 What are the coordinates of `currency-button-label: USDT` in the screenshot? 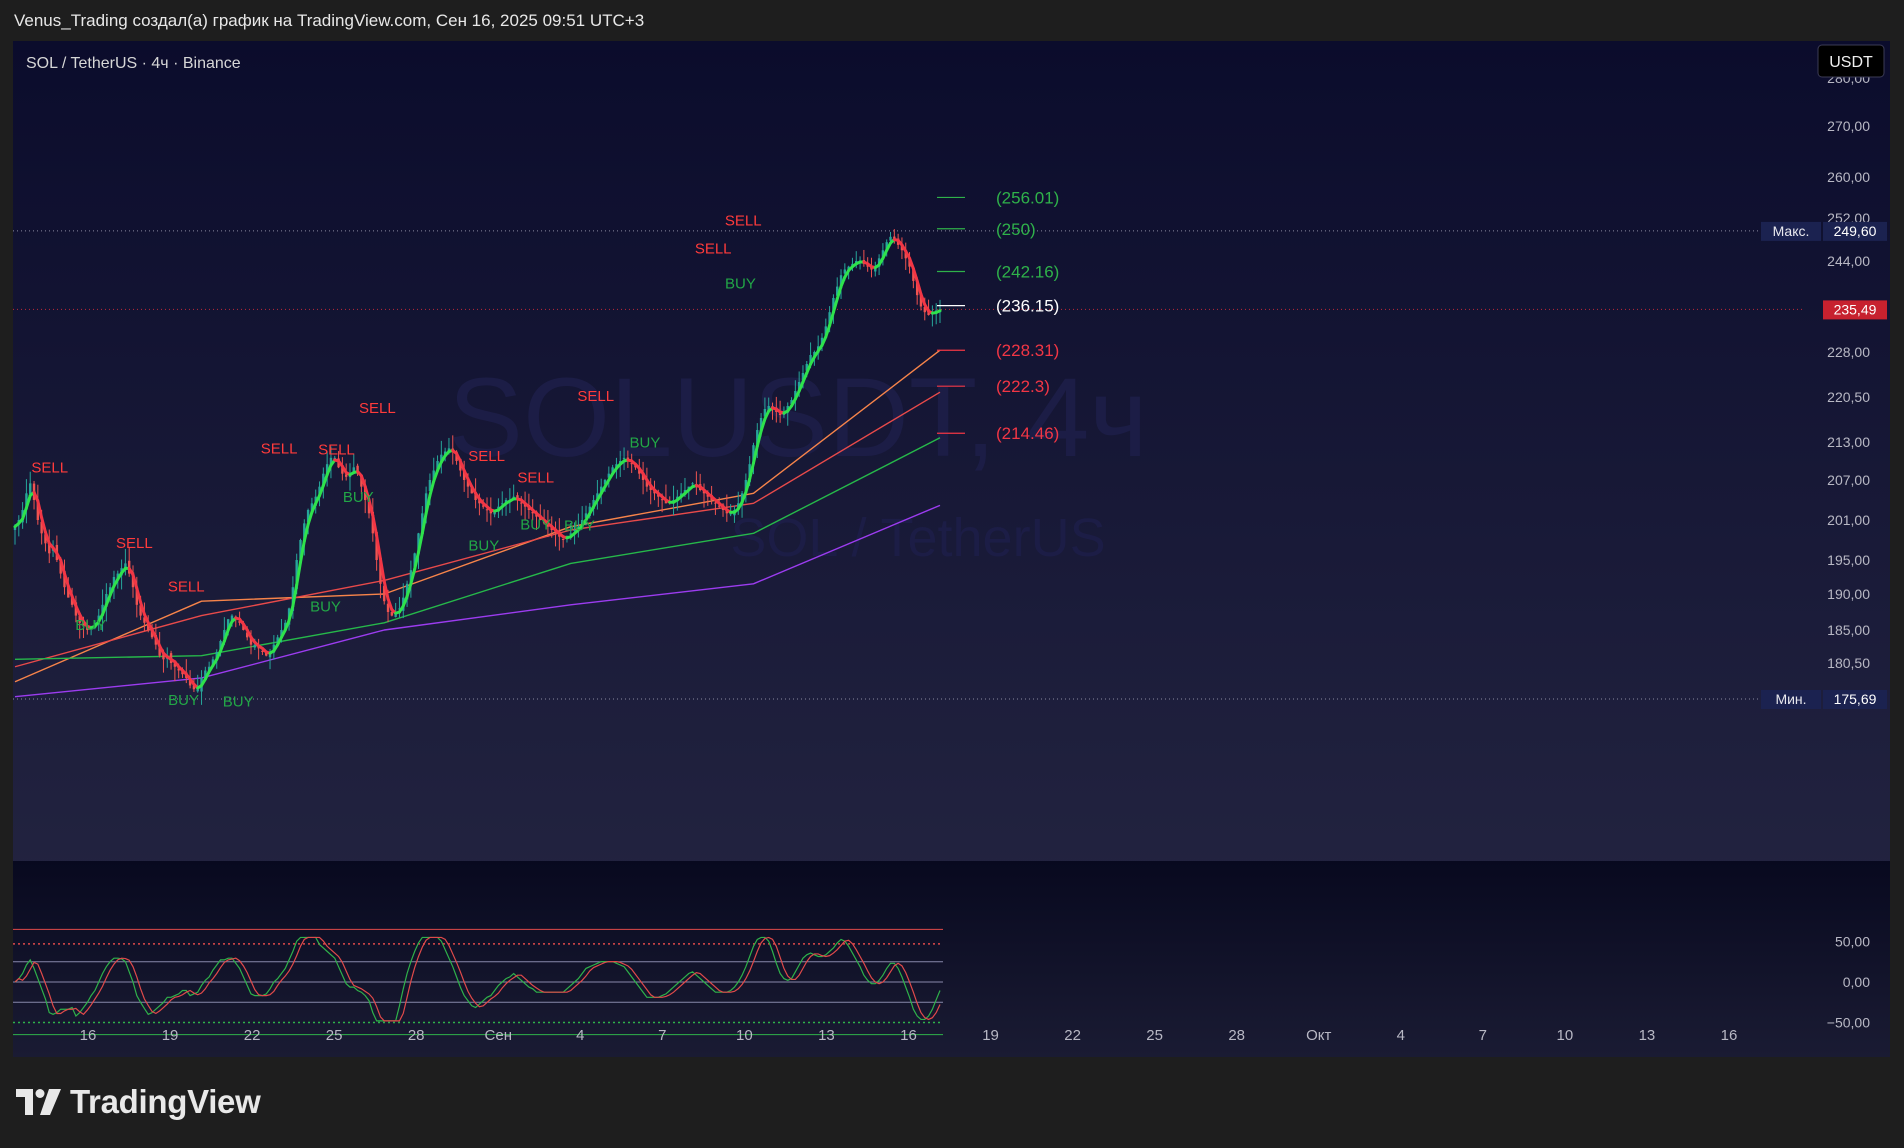 It's located at (1851, 62).